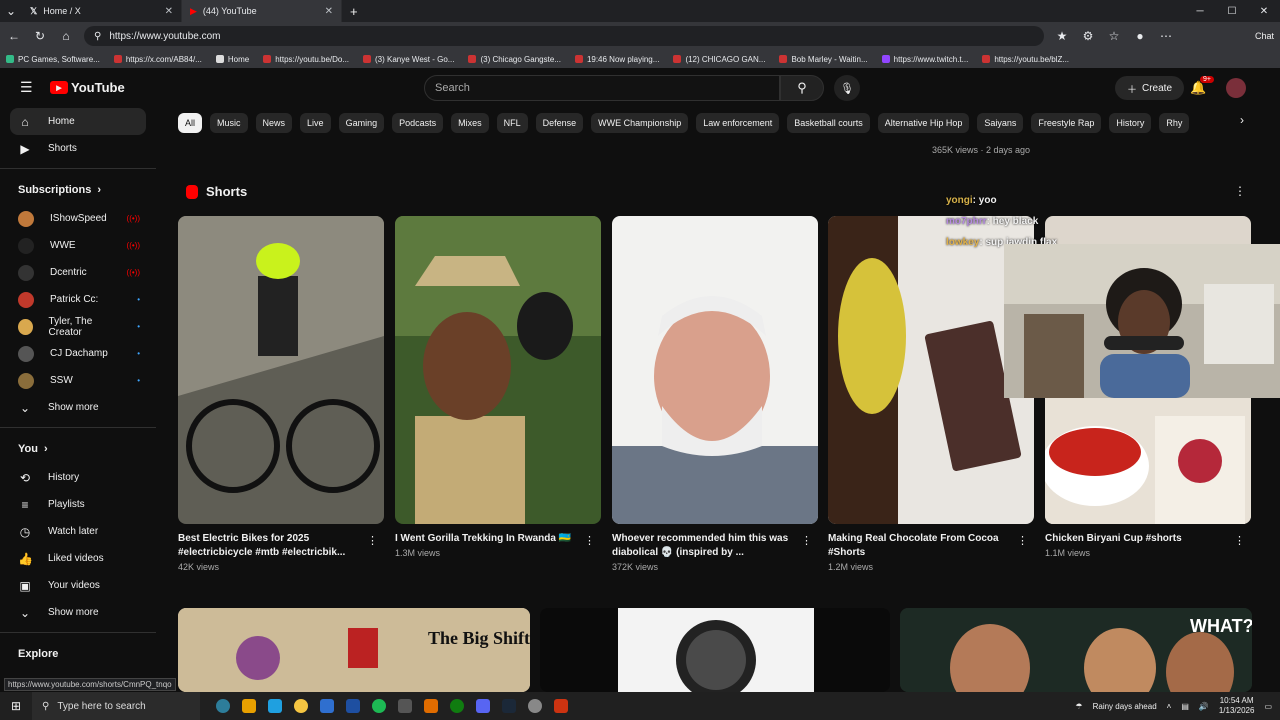 This screenshot has width=1280, height=720. Describe the element at coordinates (1264, 36) in the screenshot. I see `copilot-chat-button: Chat` at that location.